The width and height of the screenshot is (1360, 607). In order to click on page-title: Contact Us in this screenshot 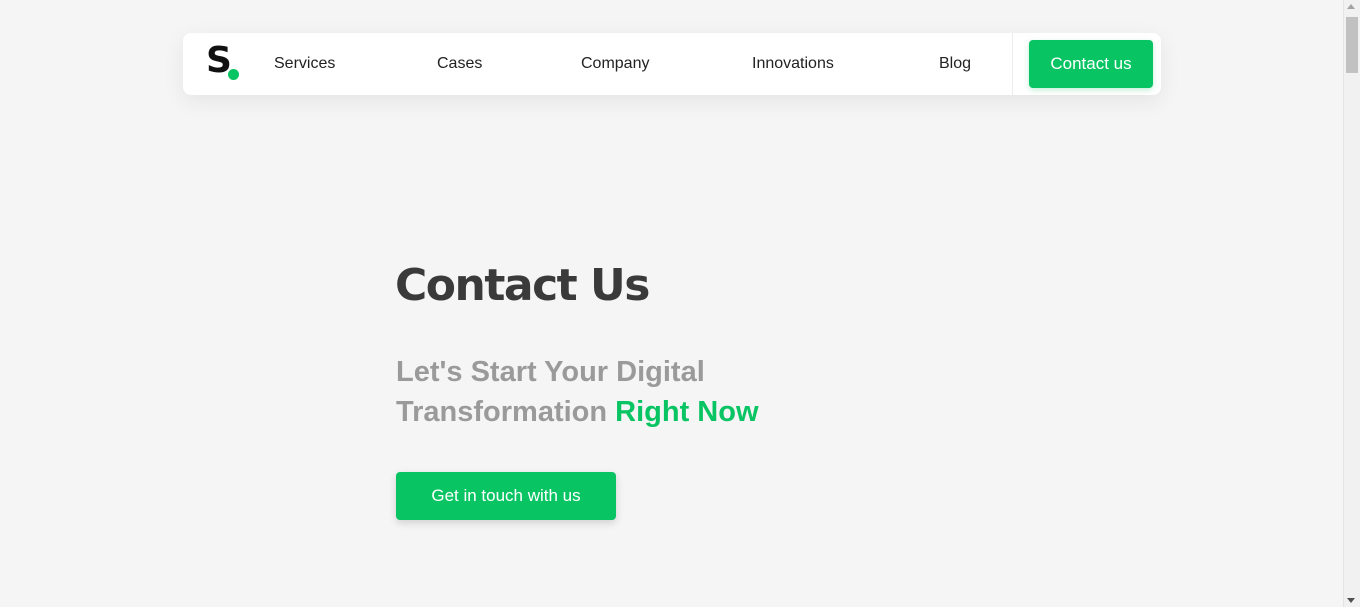, I will do `click(522, 285)`.